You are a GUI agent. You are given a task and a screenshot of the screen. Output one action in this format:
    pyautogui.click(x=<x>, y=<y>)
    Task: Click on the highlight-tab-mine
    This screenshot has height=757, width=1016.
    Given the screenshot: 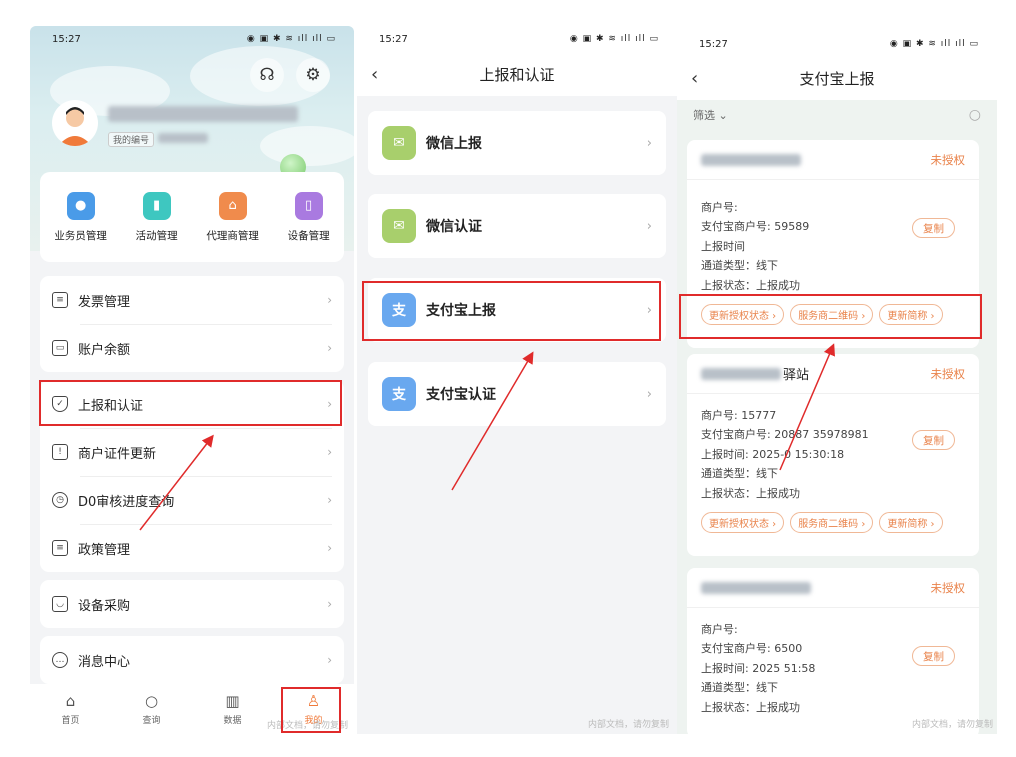 What is the action you would take?
    pyautogui.click(x=311, y=710)
    